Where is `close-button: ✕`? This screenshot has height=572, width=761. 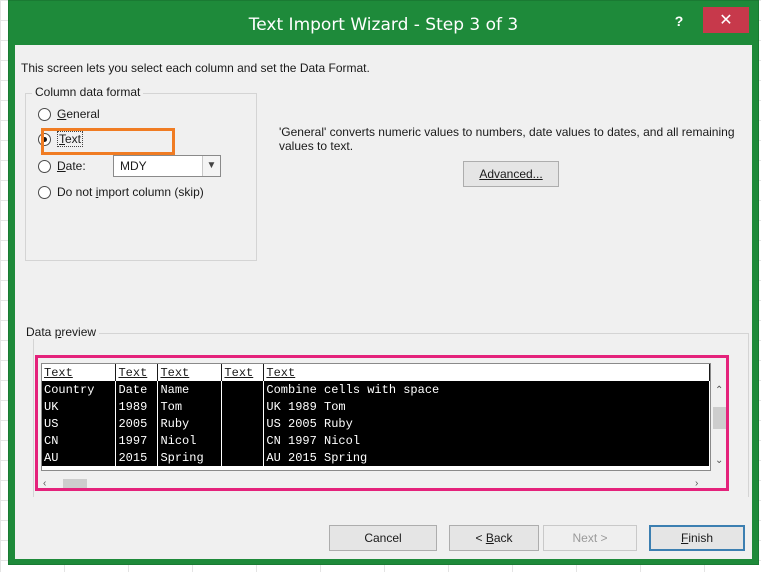 close-button: ✕ is located at coordinates (726, 20).